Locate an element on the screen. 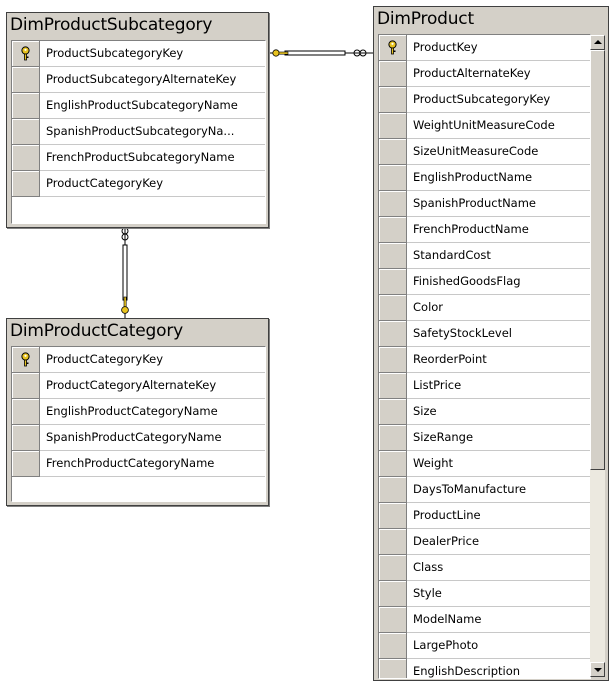  column-row: ProductLine is located at coordinates (484, 516).